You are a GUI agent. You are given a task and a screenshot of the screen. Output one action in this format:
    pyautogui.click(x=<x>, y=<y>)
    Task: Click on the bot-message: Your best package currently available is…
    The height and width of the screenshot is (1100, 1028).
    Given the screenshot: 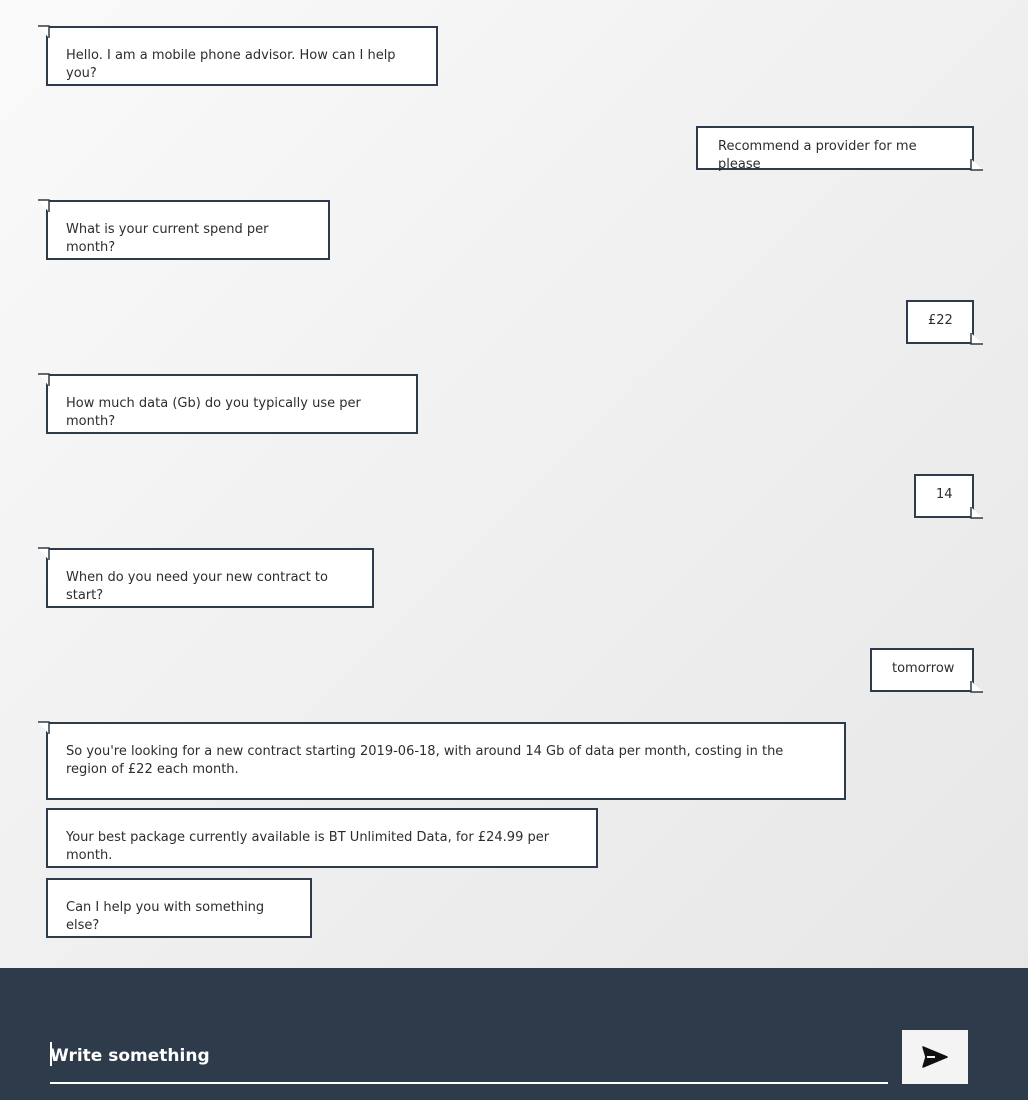 What is the action you would take?
    pyautogui.click(x=322, y=838)
    